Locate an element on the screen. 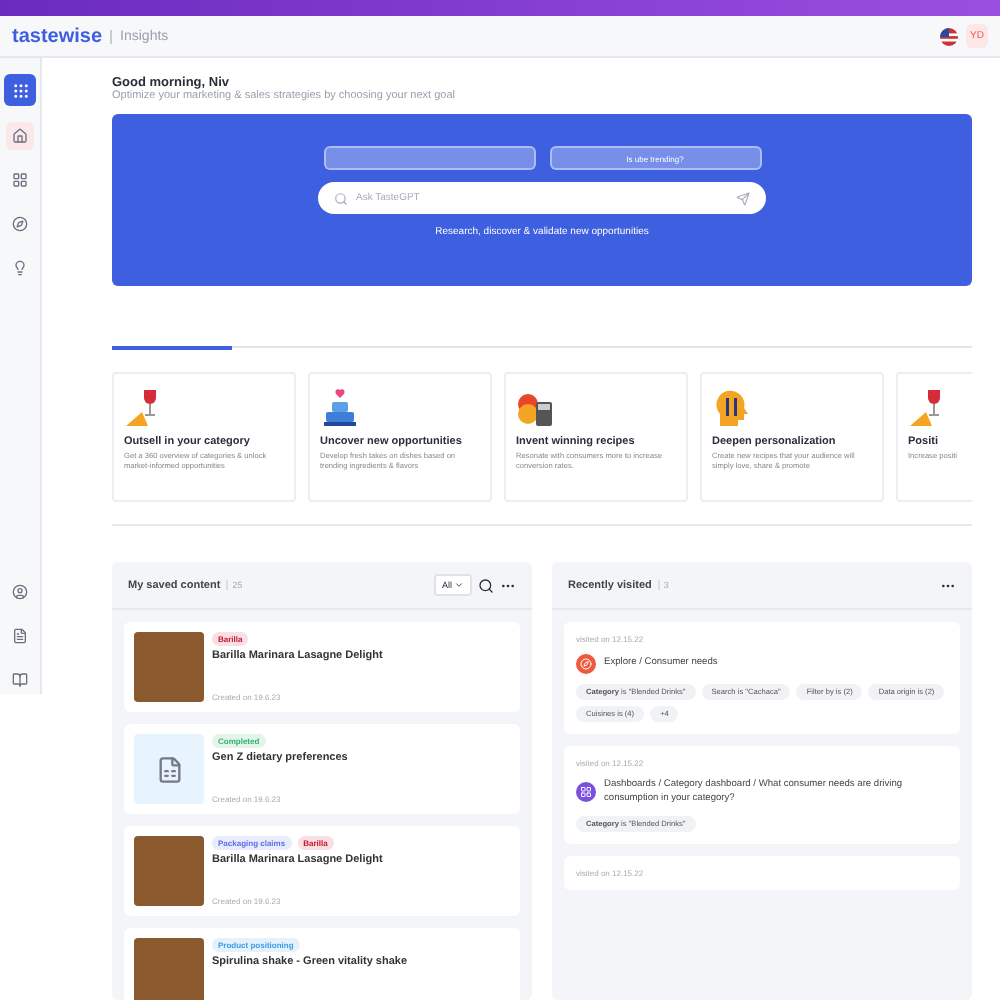 This screenshot has width=1000, height=1000. flag-icon is located at coordinates (949, 36).